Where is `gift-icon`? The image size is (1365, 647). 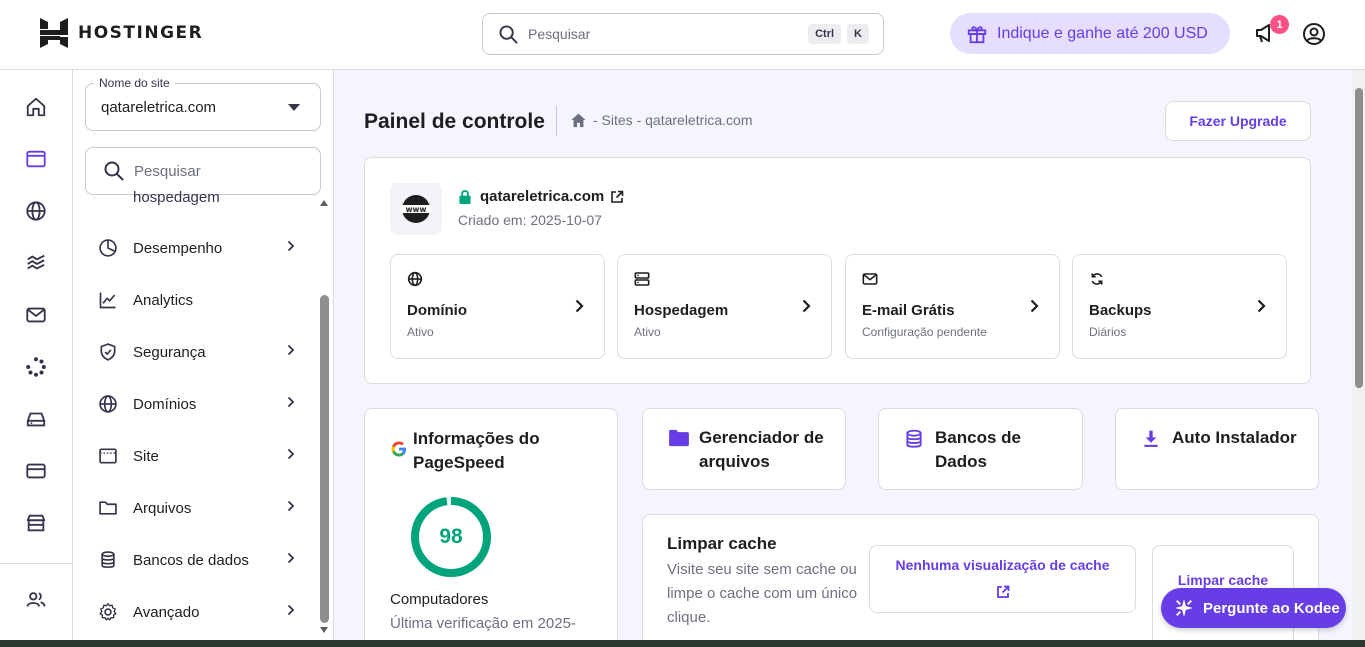 gift-icon is located at coordinates (977, 34).